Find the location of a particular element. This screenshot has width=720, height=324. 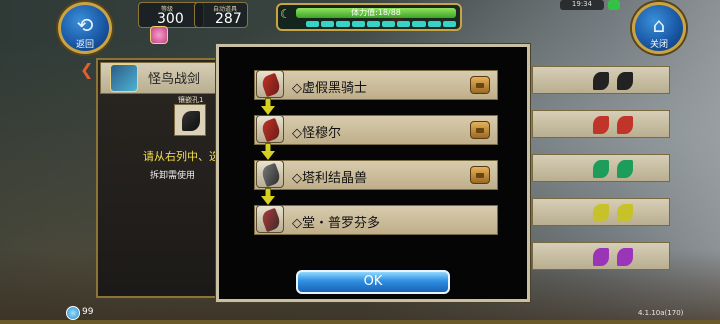

stage-name: ◇虚假黑骑士 is located at coordinates (329, 88).